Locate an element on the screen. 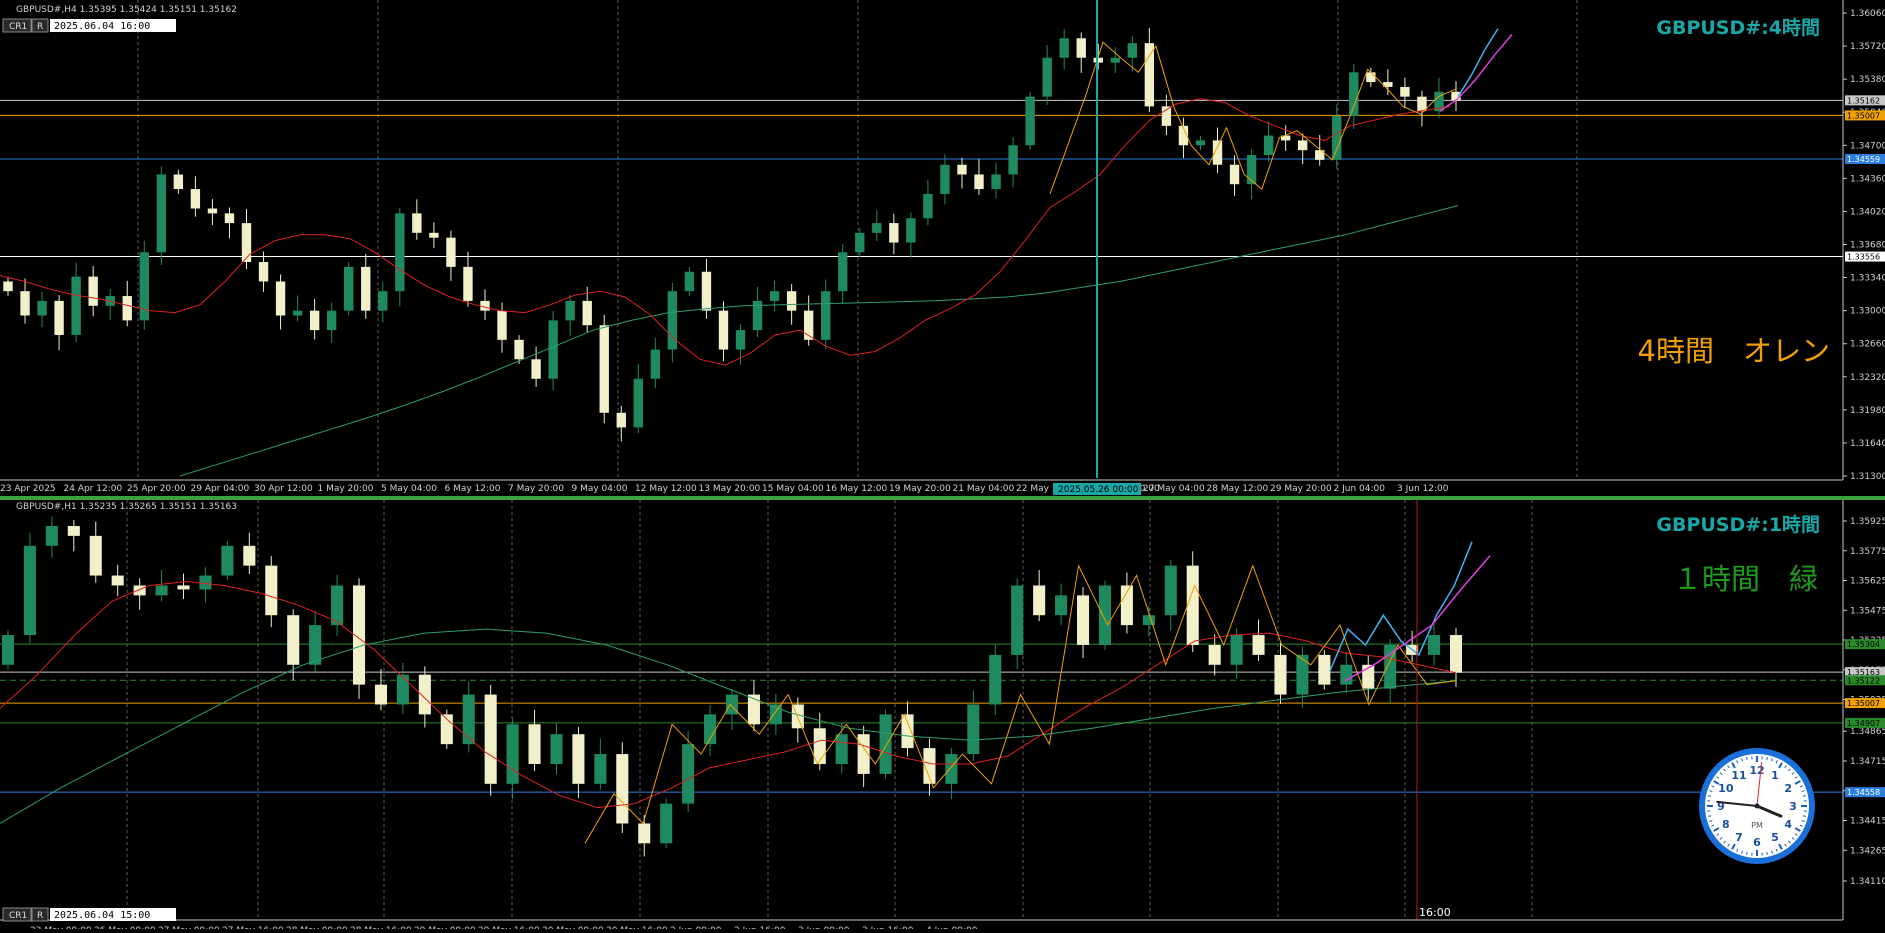 This screenshot has height=933, width=1885. clock-center is located at coordinates (1757, 806).